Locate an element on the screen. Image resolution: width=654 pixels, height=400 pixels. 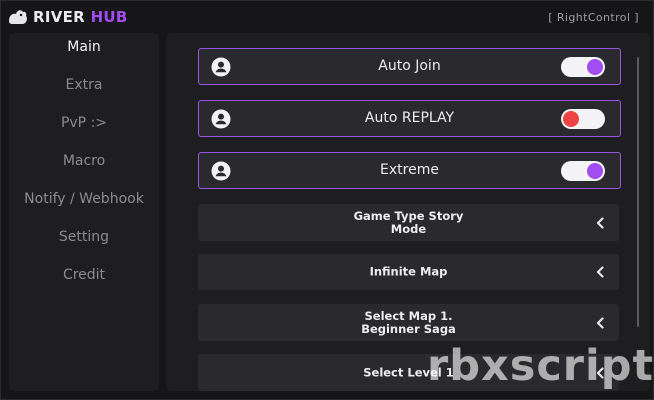
sidebar-item-macro: Macro is located at coordinates (84, 161).